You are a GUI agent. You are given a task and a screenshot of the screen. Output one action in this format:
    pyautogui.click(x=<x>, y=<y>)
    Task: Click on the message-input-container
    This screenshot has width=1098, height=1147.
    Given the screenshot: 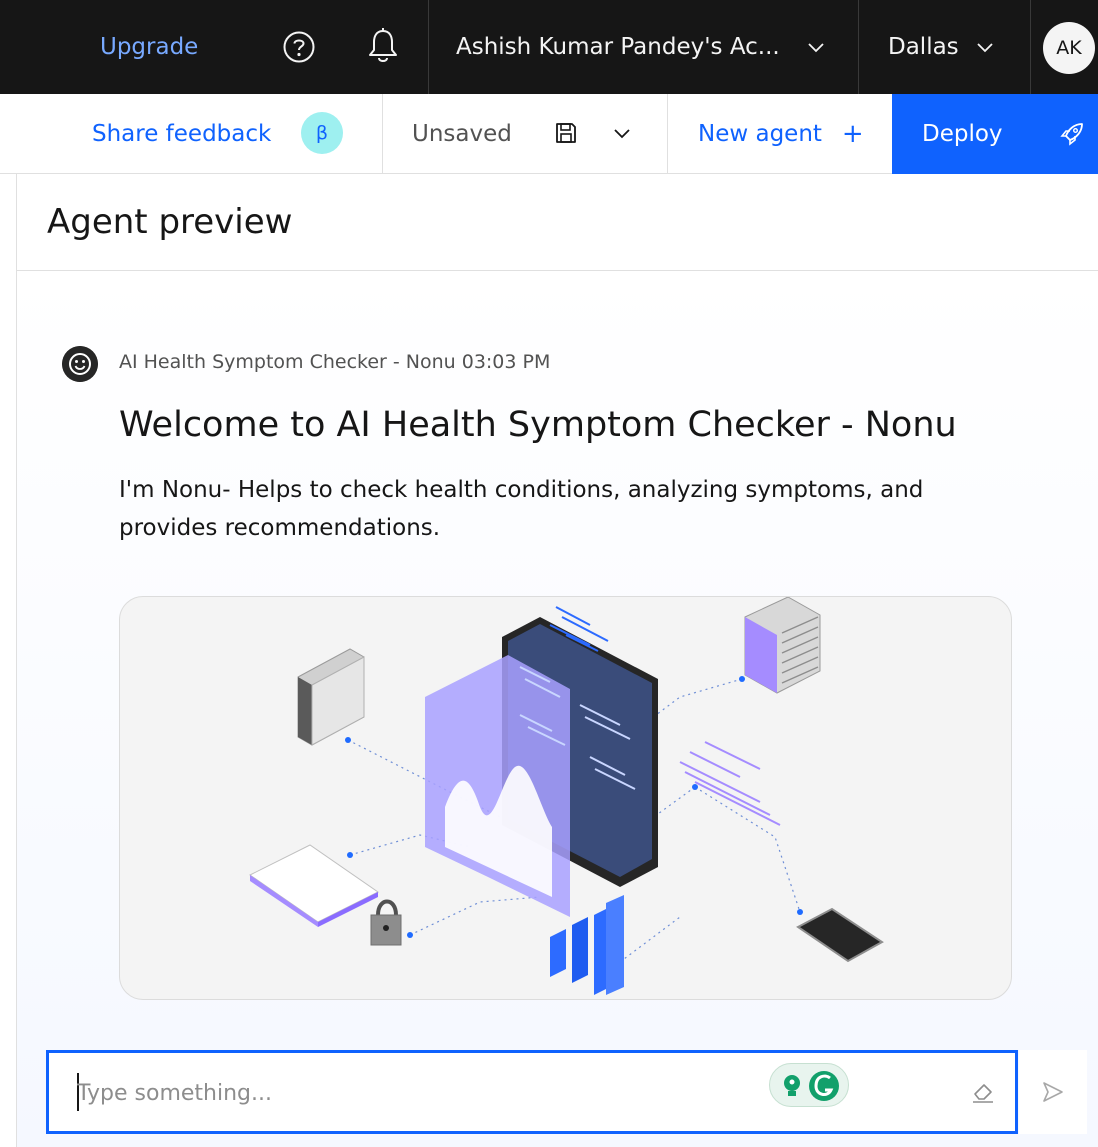 What is the action you would take?
    pyautogui.click(x=532, y=1092)
    